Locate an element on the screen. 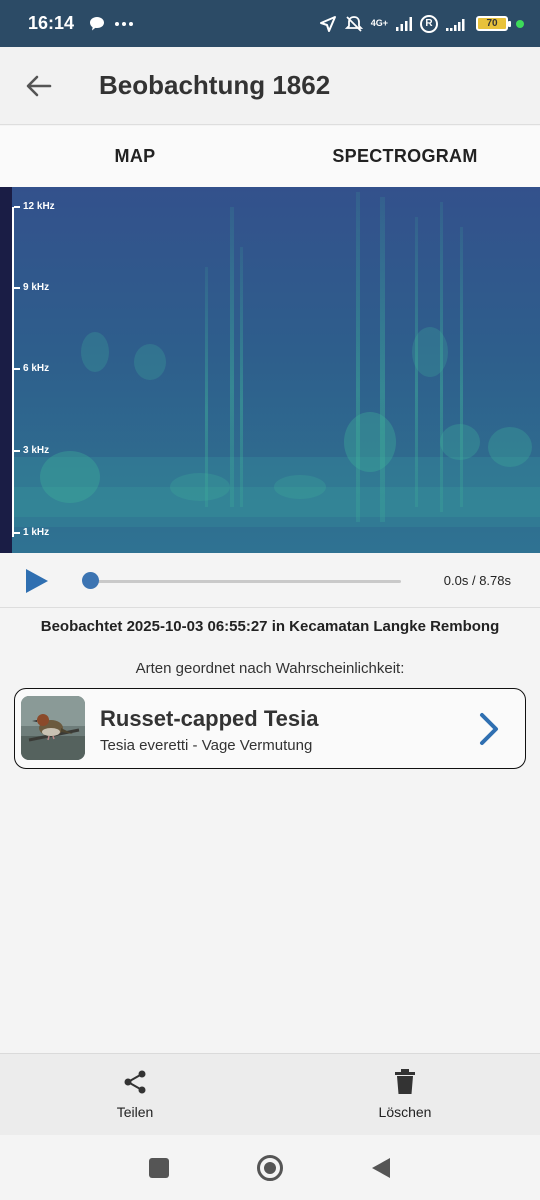  axis-label-1khz: 1 kHz is located at coordinates (31, 532).